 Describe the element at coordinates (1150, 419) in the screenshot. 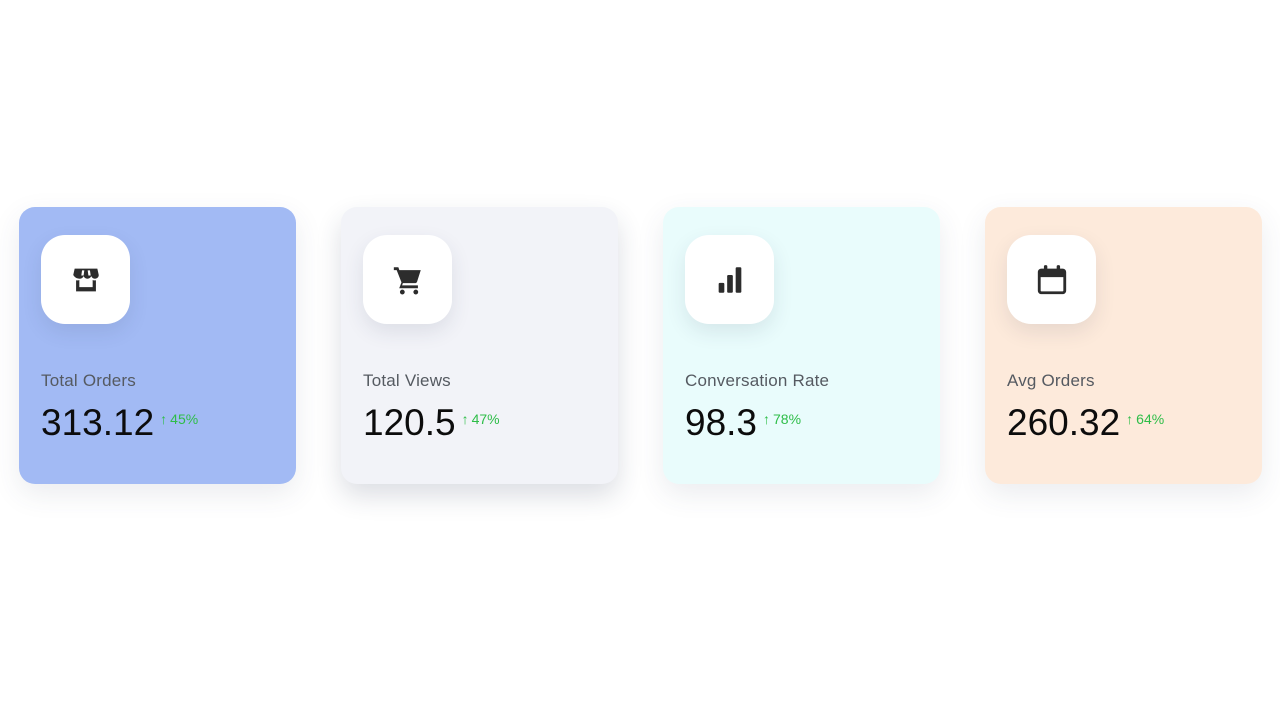

I see `stat-change-value: 64%` at that location.